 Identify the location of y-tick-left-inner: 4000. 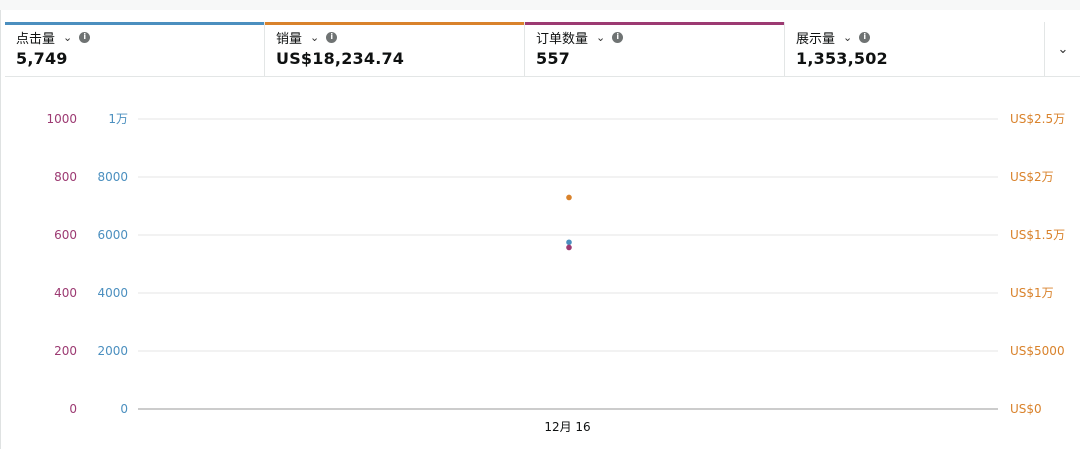
(112, 293).